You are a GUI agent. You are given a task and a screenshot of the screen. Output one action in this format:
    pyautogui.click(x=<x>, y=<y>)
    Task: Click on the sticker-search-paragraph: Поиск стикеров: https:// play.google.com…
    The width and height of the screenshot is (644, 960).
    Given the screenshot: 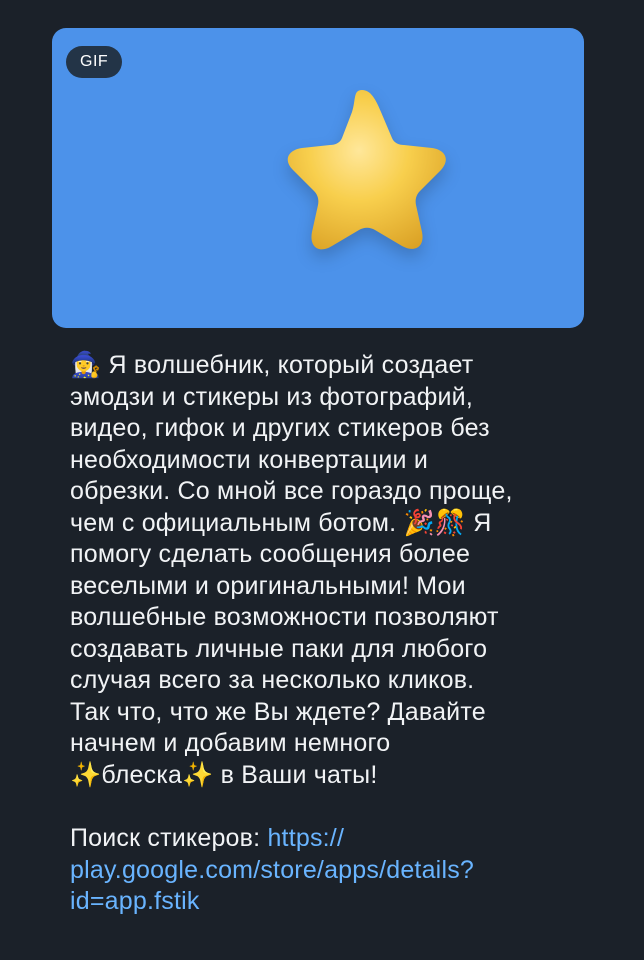 What is the action you would take?
    pyautogui.click(x=330, y=870)
    